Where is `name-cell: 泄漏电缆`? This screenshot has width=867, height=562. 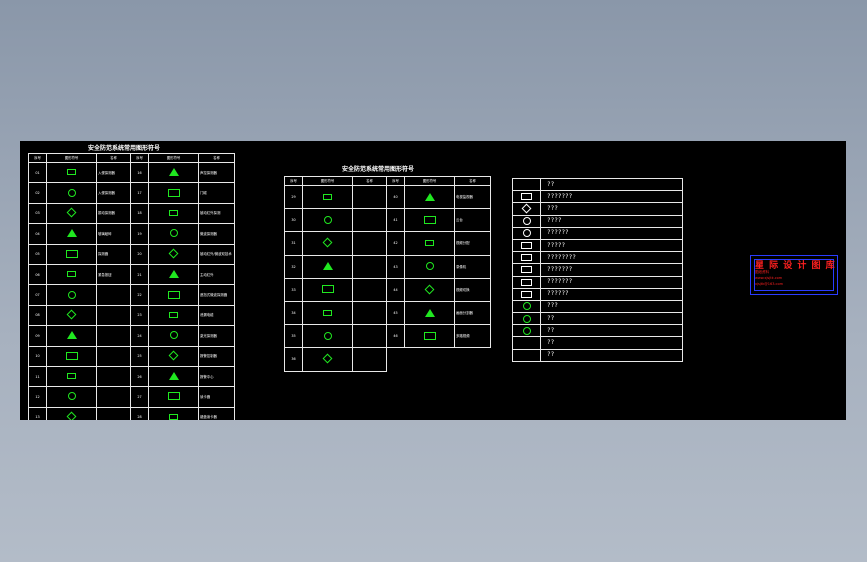 name-cell: 泄漏电缆 is located at coordinates (216, 315).